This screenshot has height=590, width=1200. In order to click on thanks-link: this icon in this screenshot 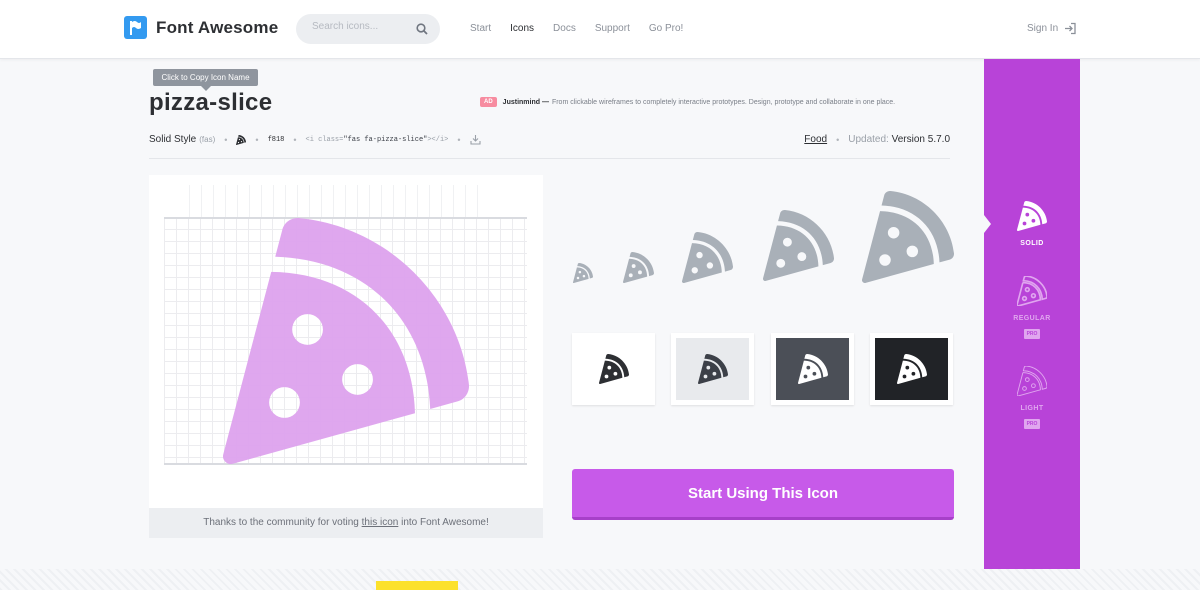, I will do `click(380, 522)`.